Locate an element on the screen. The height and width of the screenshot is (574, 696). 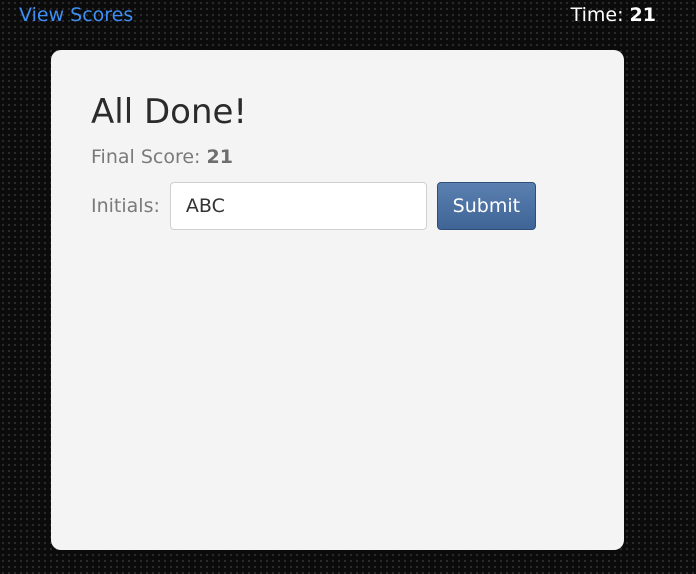
initials-label: Initials: is located at coordinates (125, 206).